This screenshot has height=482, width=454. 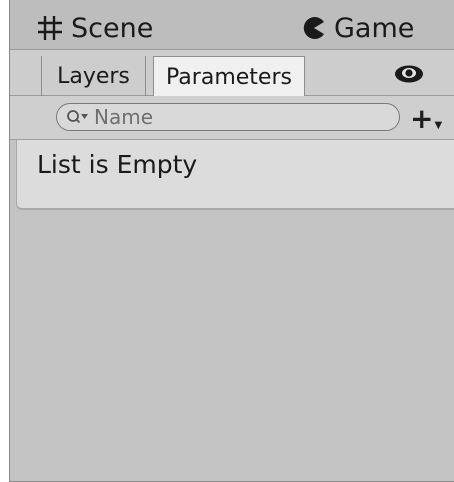 I want to click on search-field, so click(x=228, y=117).